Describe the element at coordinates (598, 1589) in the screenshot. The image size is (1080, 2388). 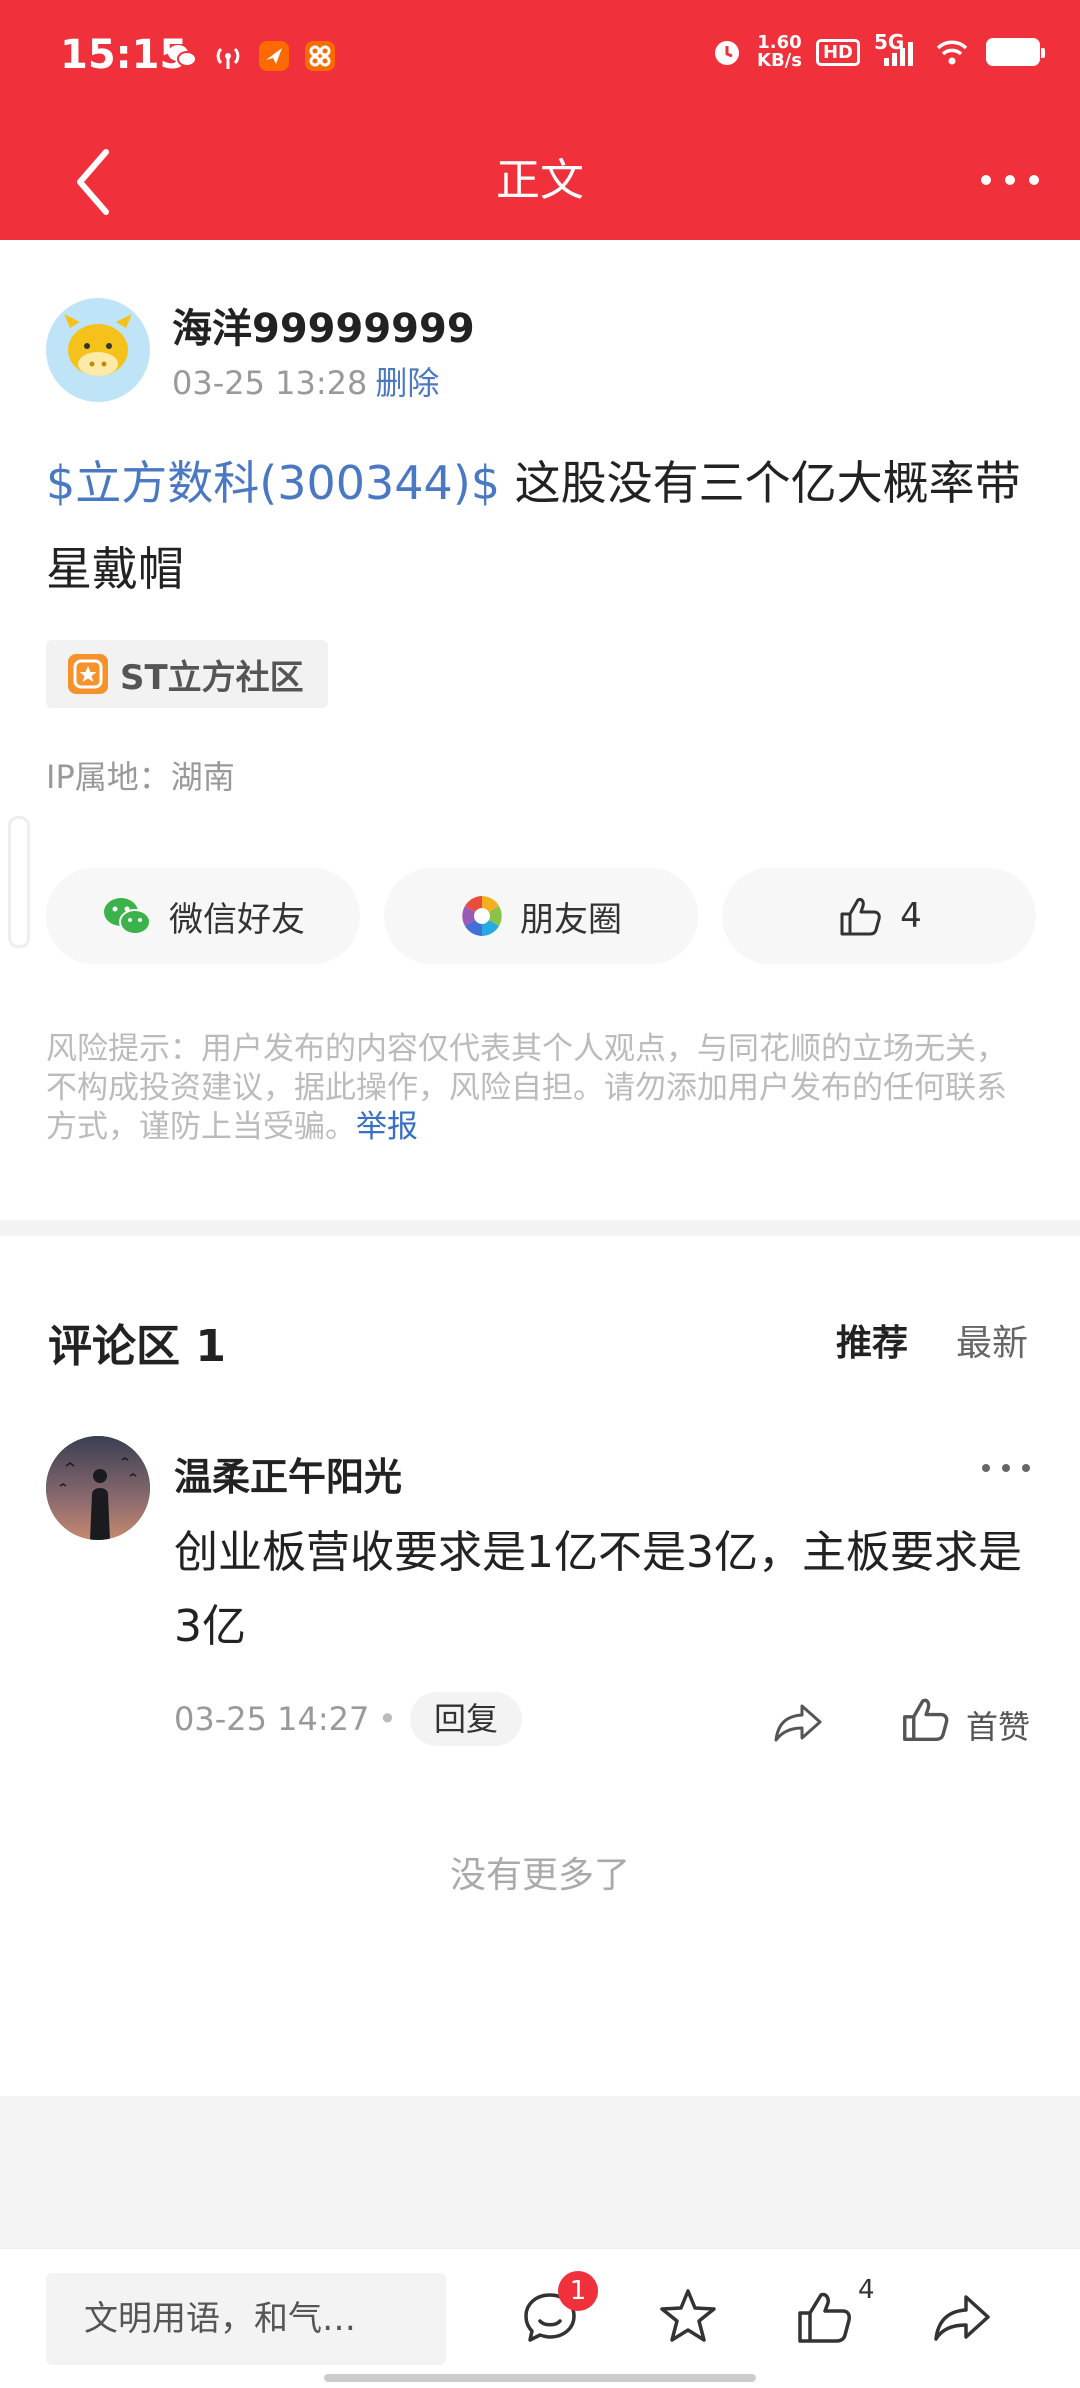
I see `comment-text: 创业板营收要求是1亿不是3亿，主板要求是3亿` at that location.